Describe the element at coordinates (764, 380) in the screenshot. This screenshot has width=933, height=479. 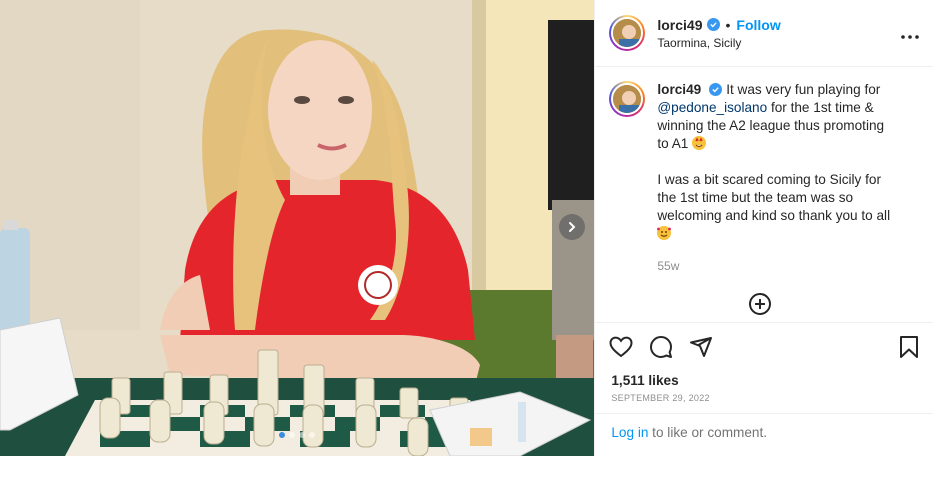
I see `likes-count: 1,511 likes` at that location.